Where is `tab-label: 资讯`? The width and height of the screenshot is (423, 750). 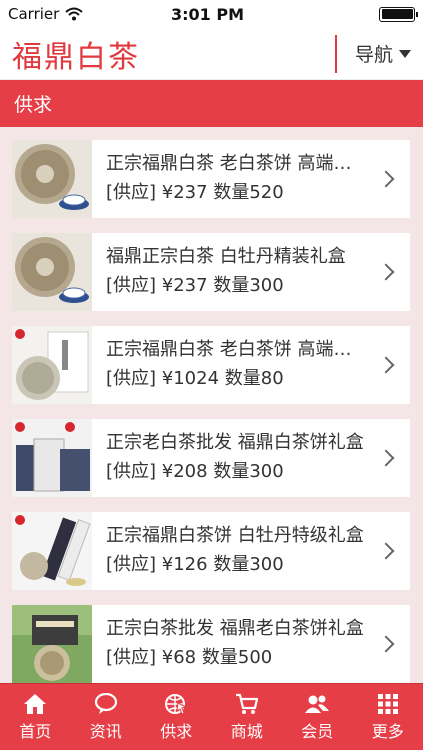
tab-label: 资讯 is located at coordinates (105, 731).